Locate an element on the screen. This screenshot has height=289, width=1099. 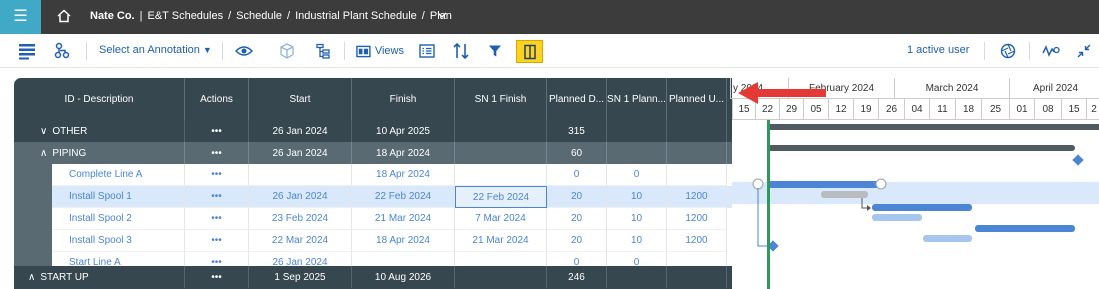
breadcrumb-item: Schedule is located at coordinates (259, 16).